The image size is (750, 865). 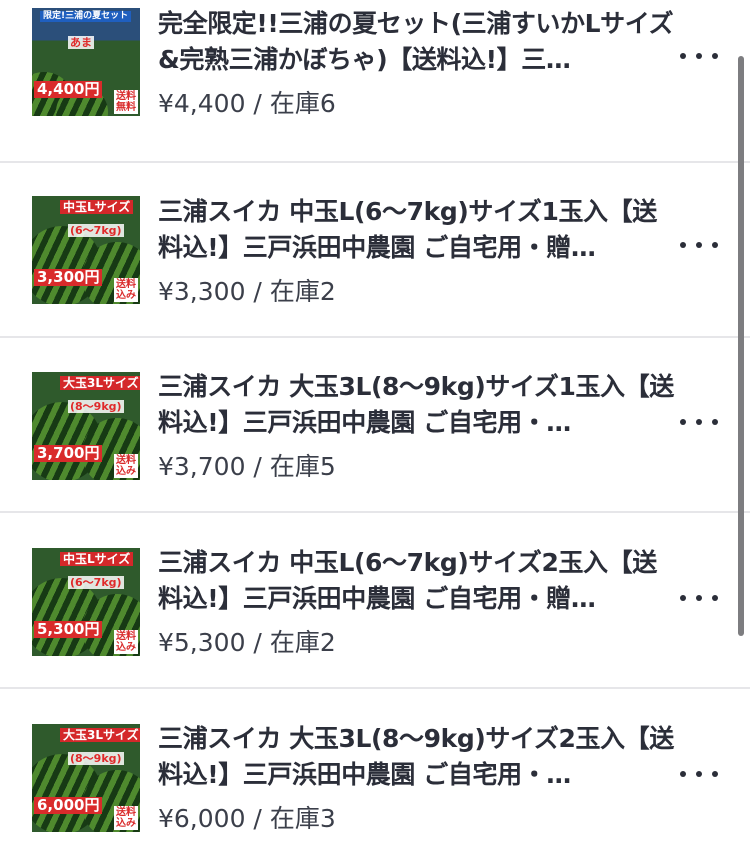 What do you see at coordinates (302, 466) in the screenshot?
I see `product-stock: 在庫5` at bounding box center [302, 466].